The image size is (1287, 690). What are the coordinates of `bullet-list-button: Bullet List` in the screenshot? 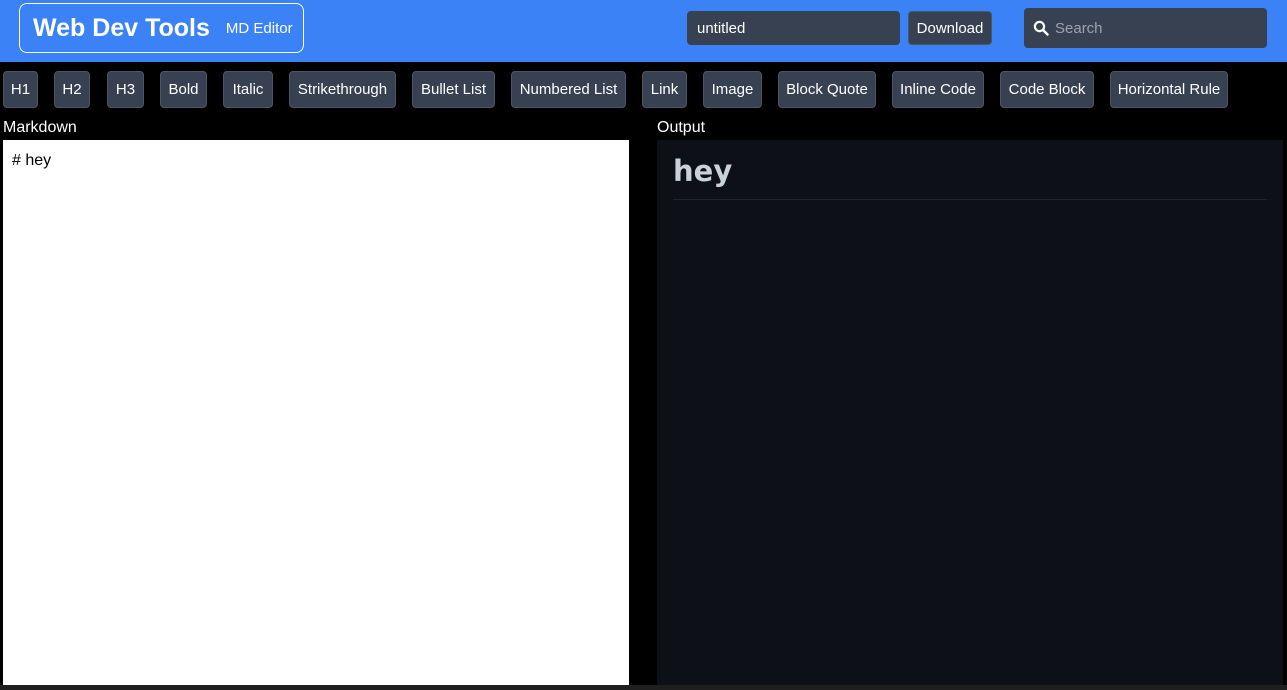 It's located at (453, 89).